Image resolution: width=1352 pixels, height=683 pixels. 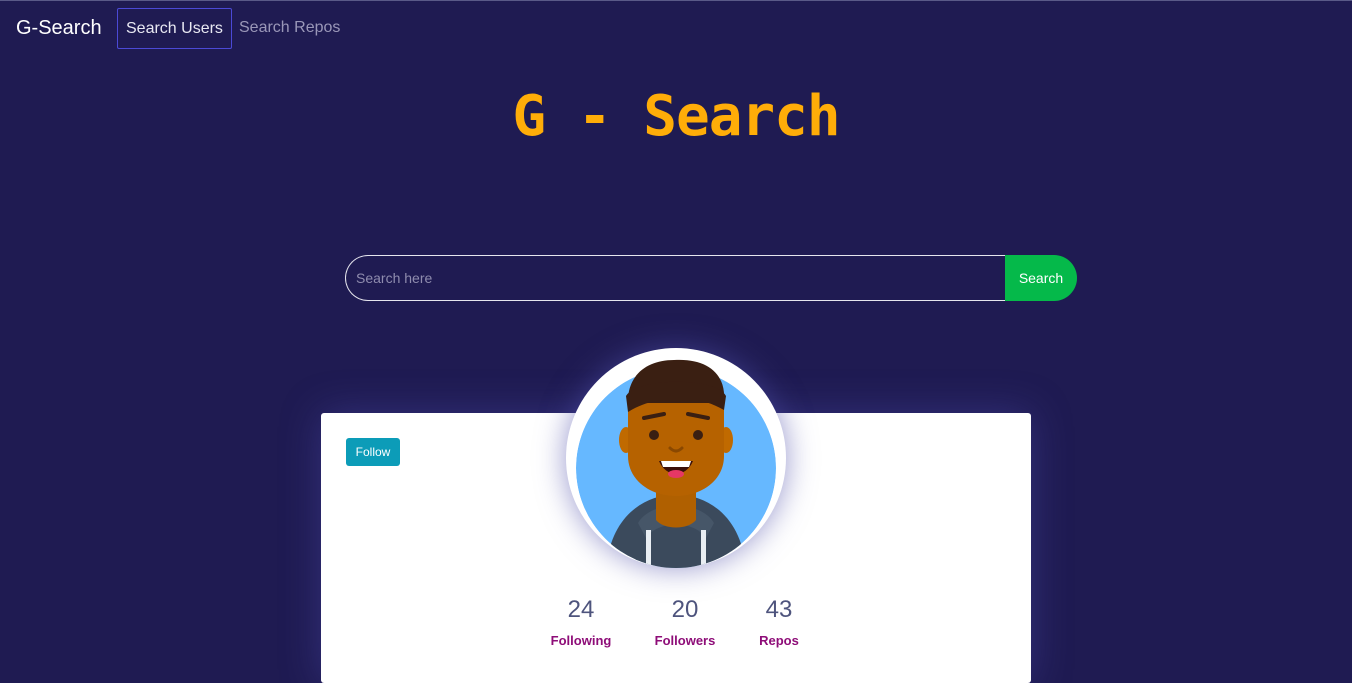 I want to click on navbar: G-Search Search Users Search Repos, so click(x=676, y=28).